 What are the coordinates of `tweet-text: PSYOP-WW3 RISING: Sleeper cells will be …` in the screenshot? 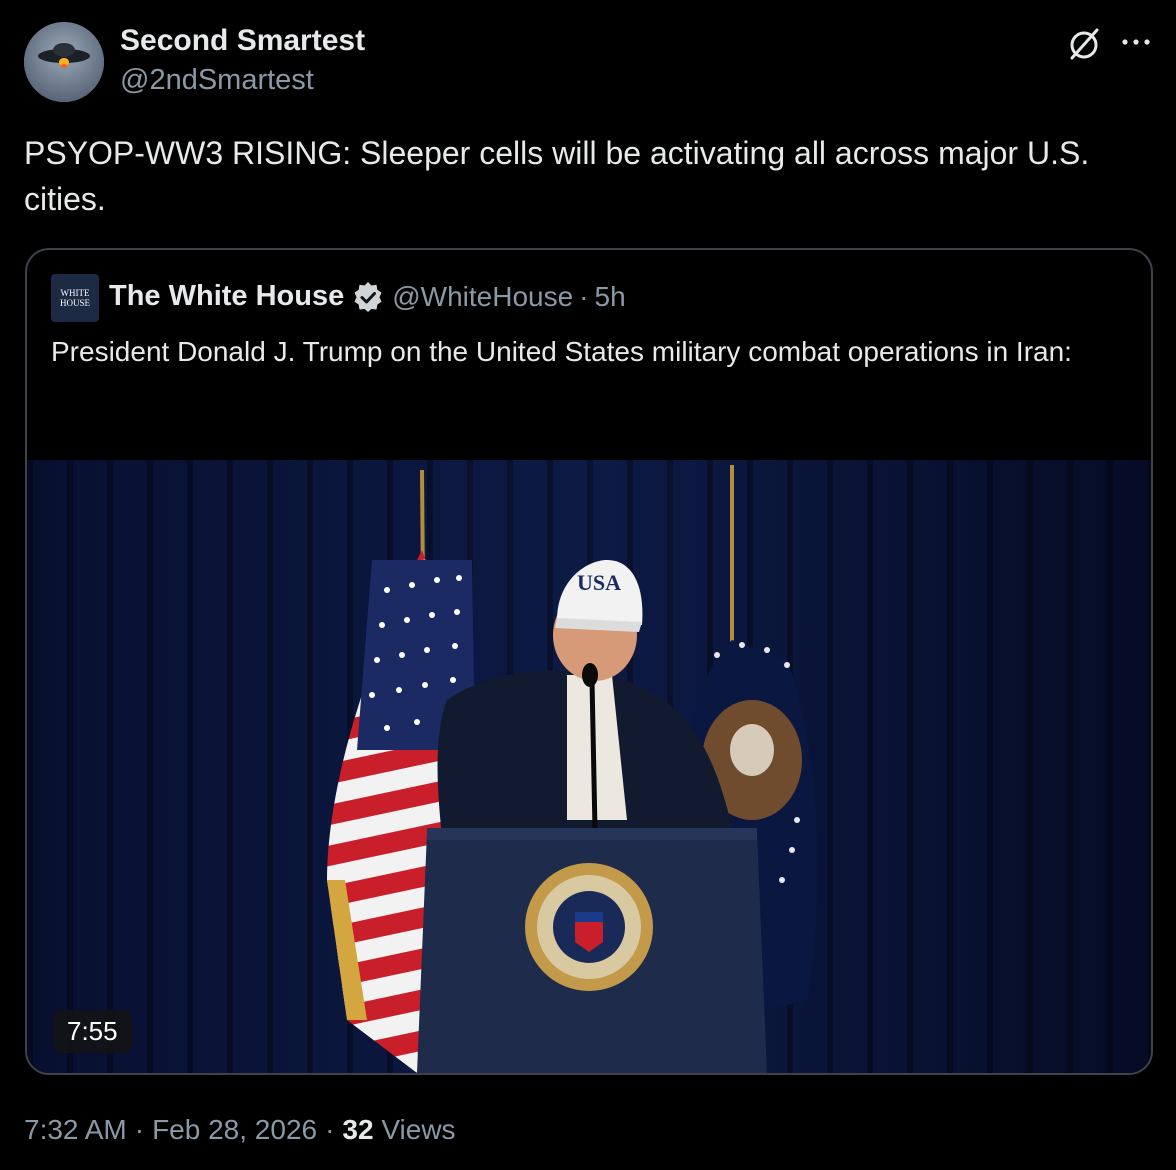 It's located at (557, 176).